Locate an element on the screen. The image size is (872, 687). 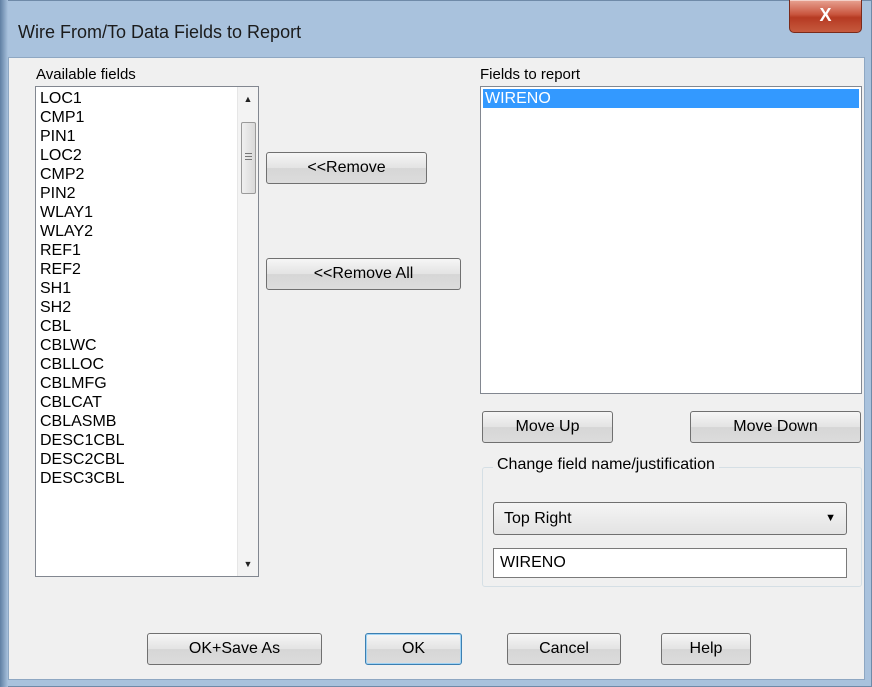
fields-to-report-items: WIRENO is located at coordinates (671, 98).